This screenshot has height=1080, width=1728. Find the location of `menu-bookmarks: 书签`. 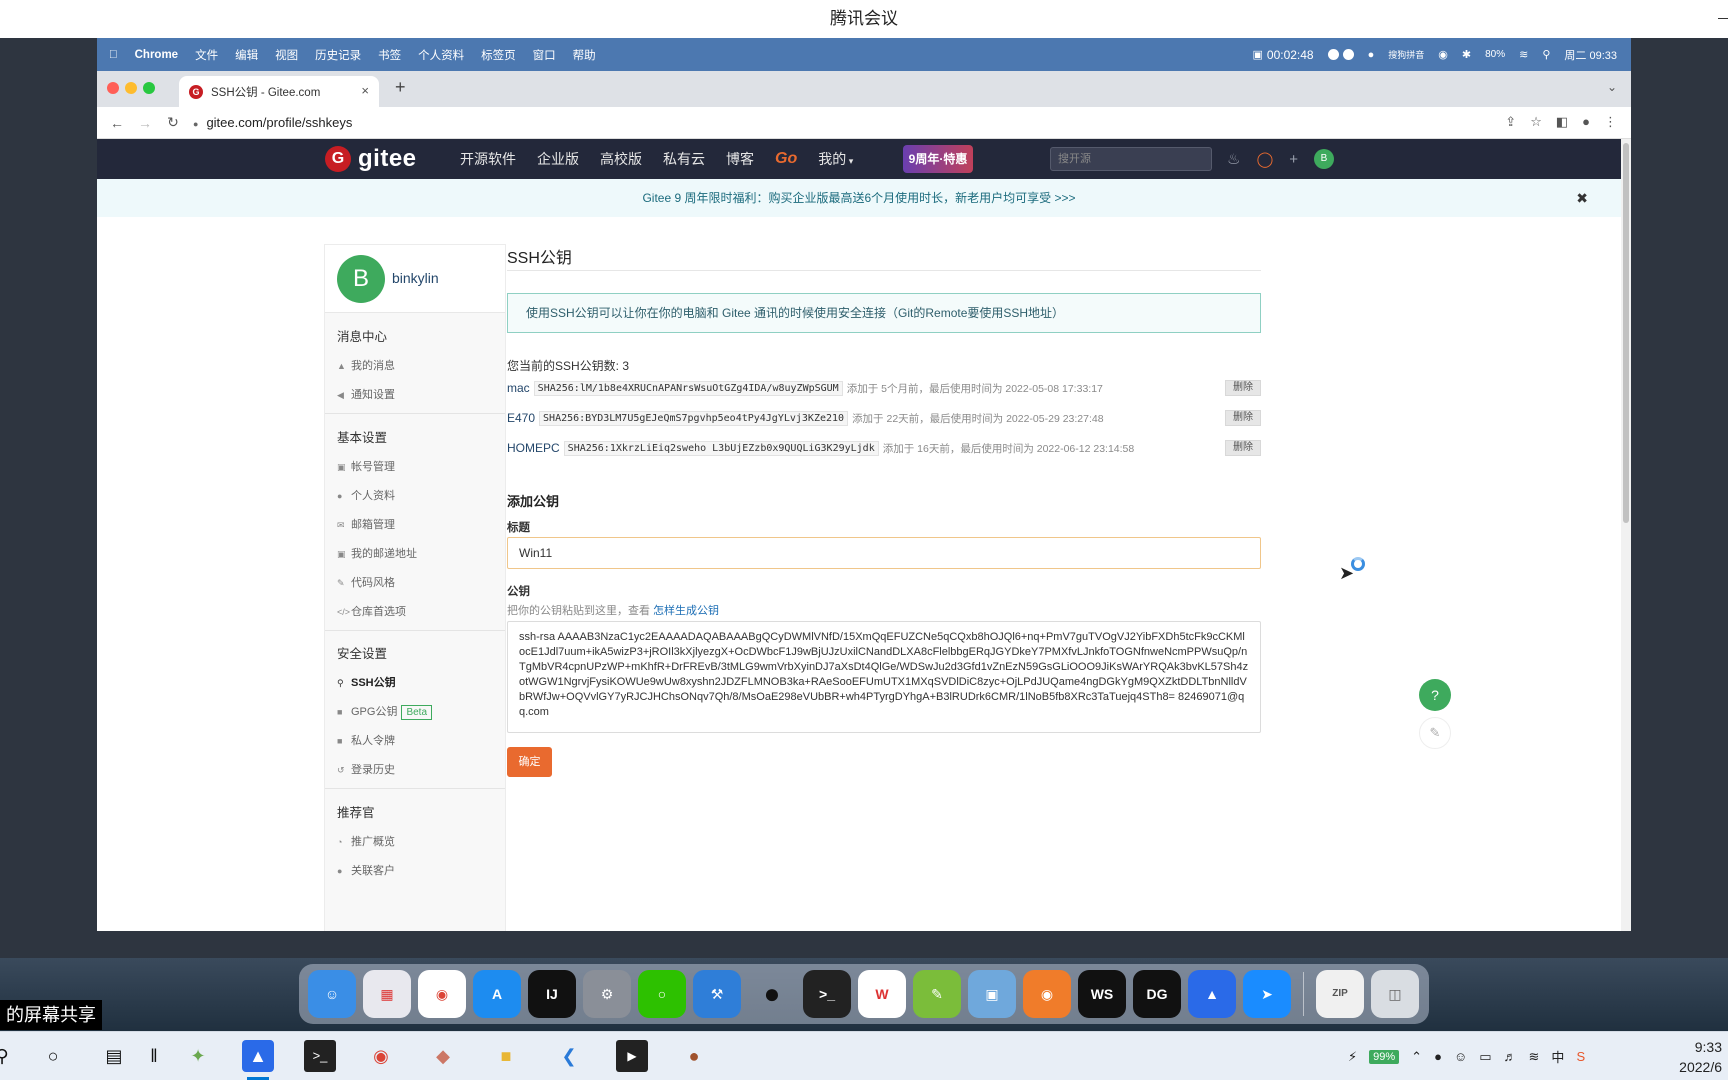

menu-bookmarks: 书签 is located at coordinates (389, 55).